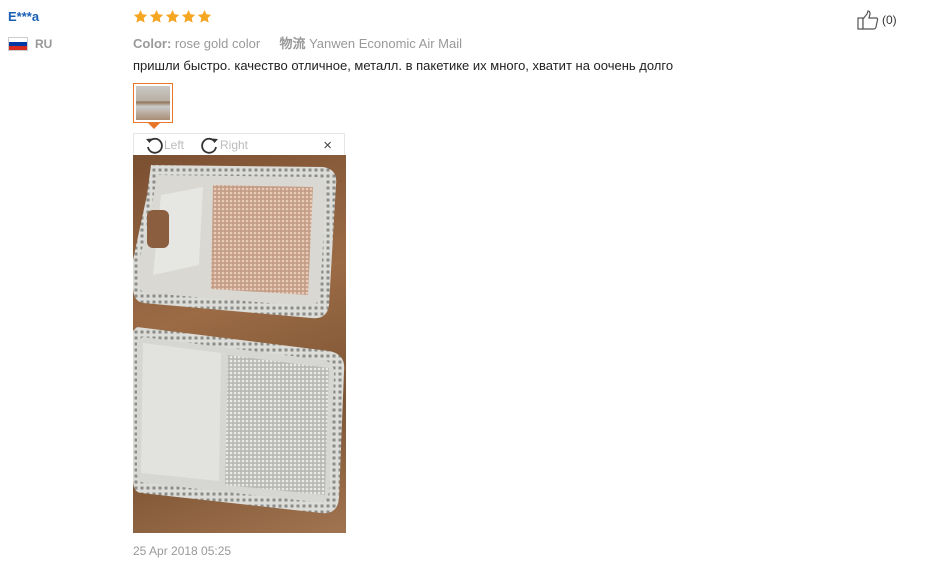  I want to click on reviewer-name: E***a, so click(24, 16).